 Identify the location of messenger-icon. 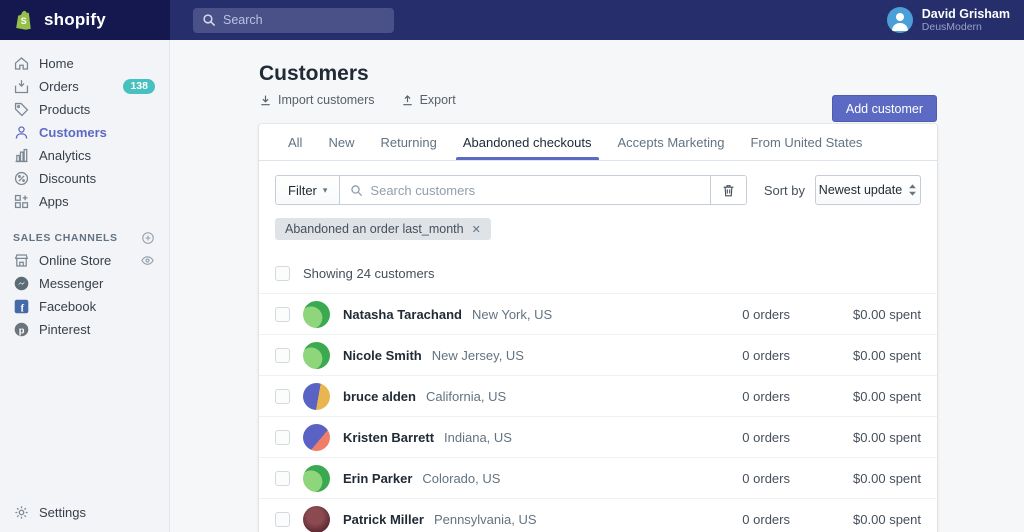
(21, 283).